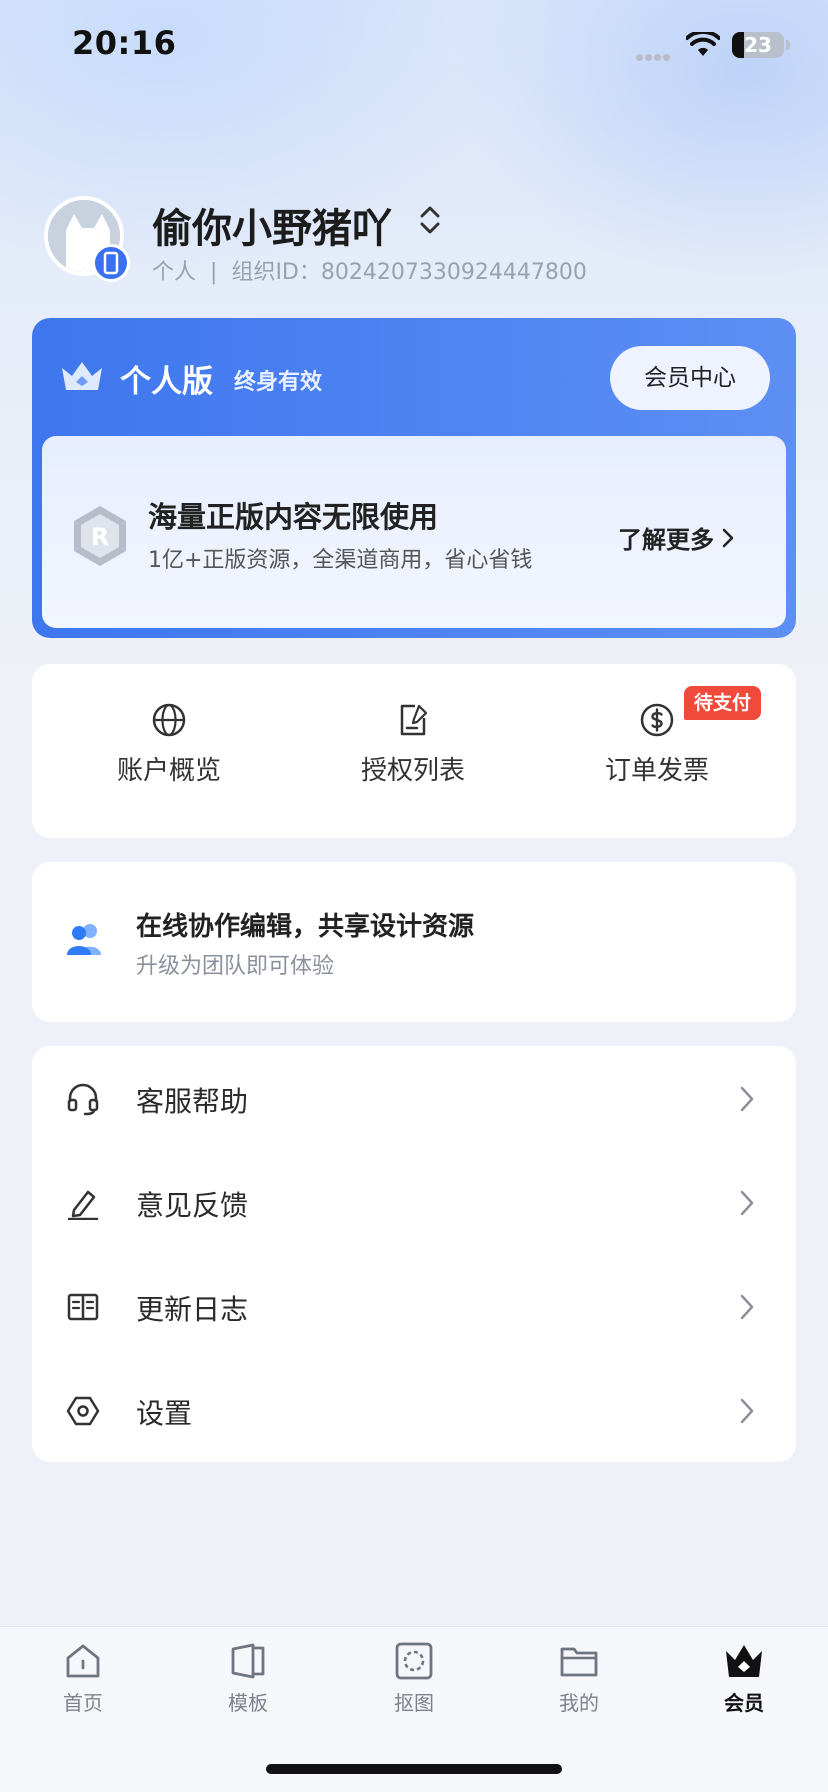 The image size is (828, 1792). I want to click on quick-action-account-overview: 账户概览, so click(169, 757).